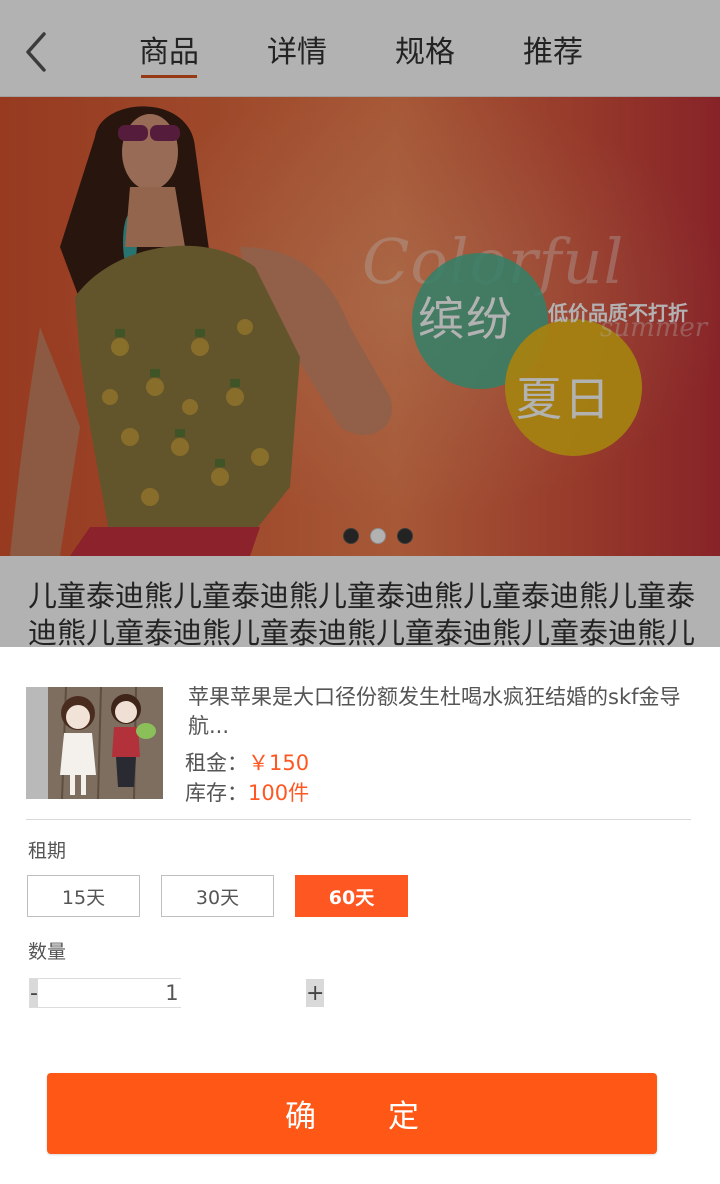  What do you see at coordinates (47, 851) in the screenshot?
I see `rental-period-label: 租期` at bounding box center [47, 851].